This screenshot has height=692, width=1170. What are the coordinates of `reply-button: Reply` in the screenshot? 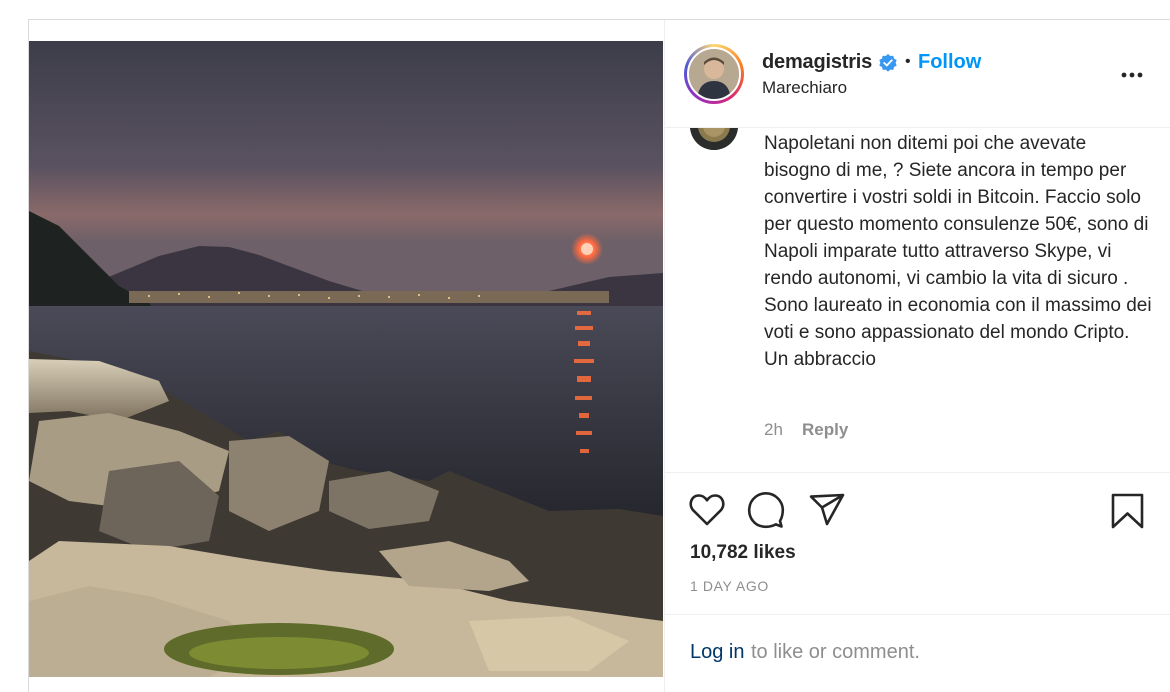 It's located at (825, 430).